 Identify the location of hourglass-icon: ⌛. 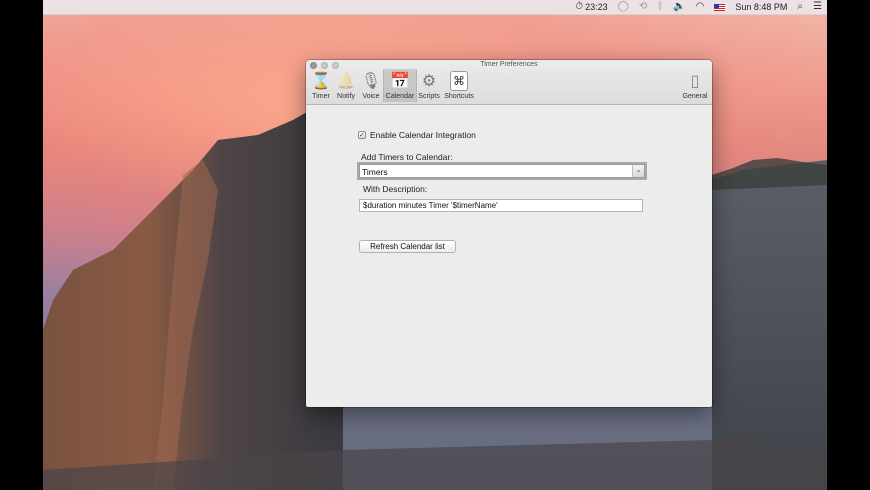
(321, 81).